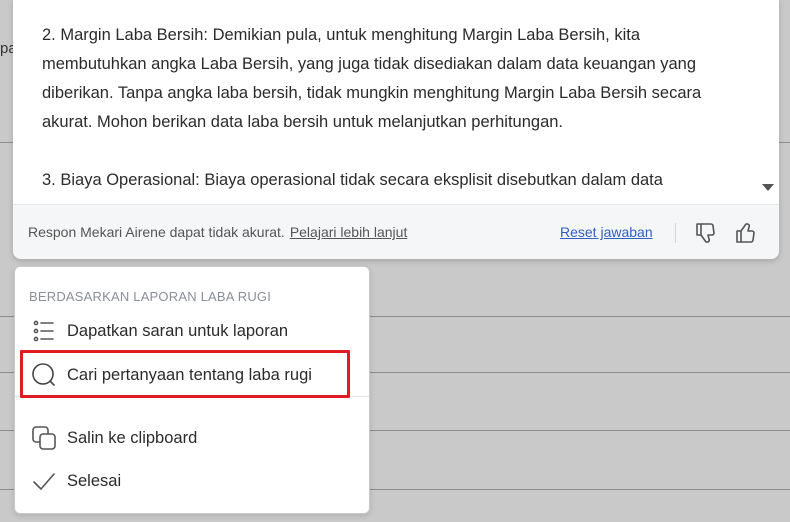 This screenshot has width=790, height=522. What do you see at coordinates (768, 187) in the screenshot?
I see `scroll-down-arrow-icon` at bounding box center [768, 187].